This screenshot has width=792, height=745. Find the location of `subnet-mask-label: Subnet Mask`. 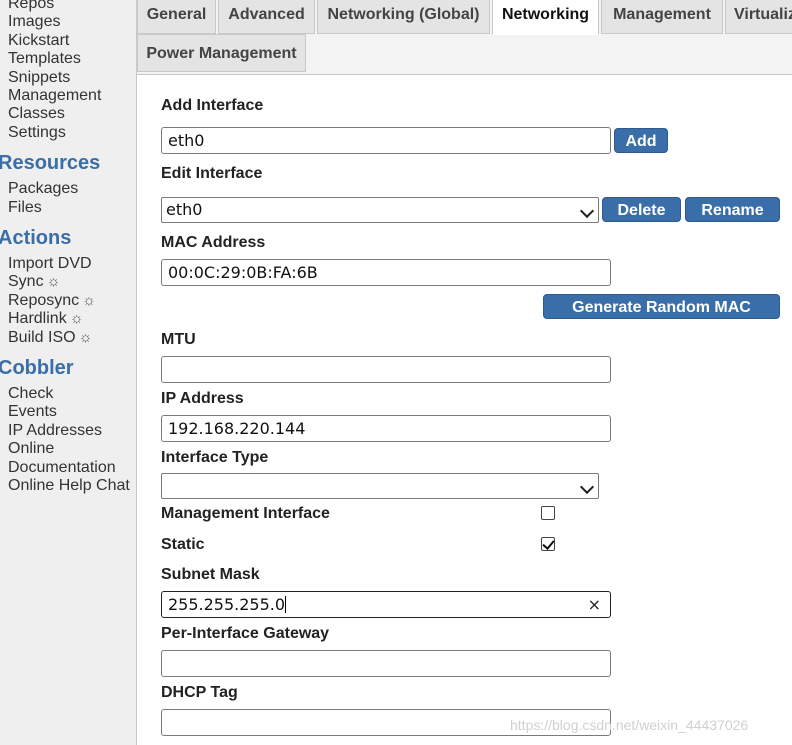

subnet-mask-label: Subnet Mask is located at coordinates (210, 574).